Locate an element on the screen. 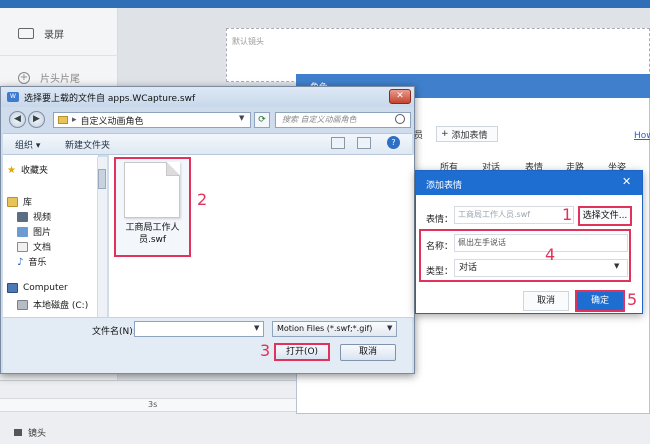 The width and height of the screenshot is (650, 444). plus-icon: + is located at coordinates (445, 134).